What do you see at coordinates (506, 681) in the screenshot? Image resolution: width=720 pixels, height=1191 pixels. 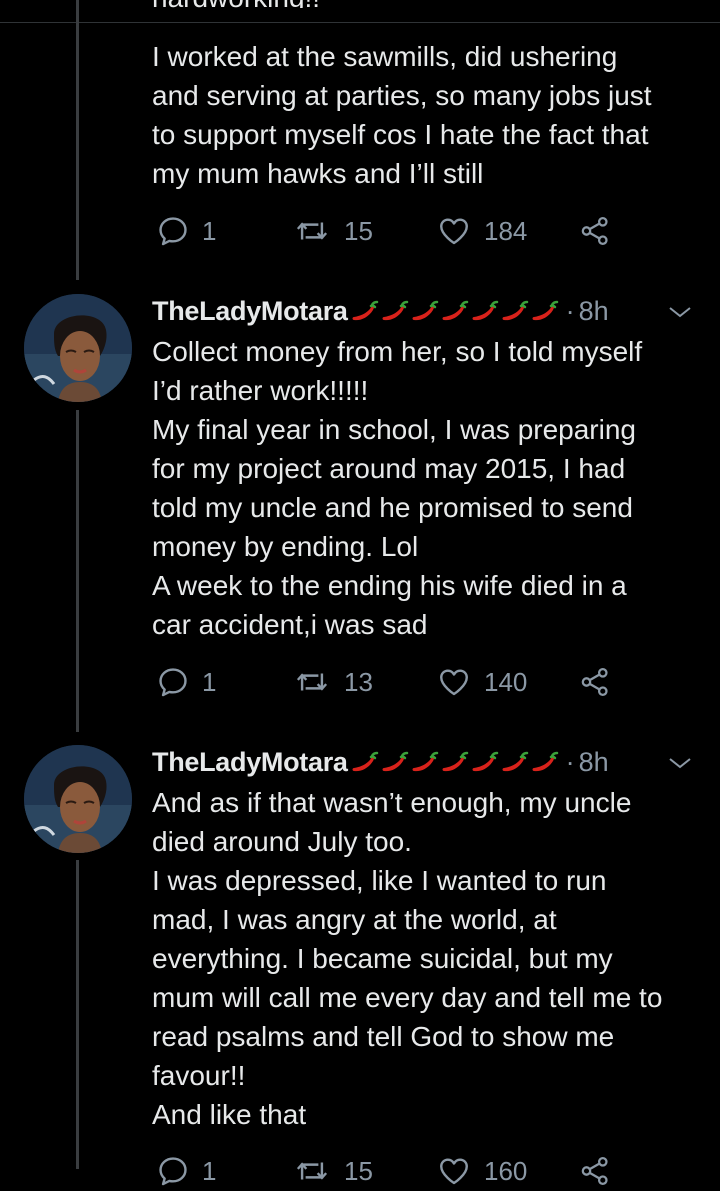 I see `like-count: 140` at bounding box center [506, 681].